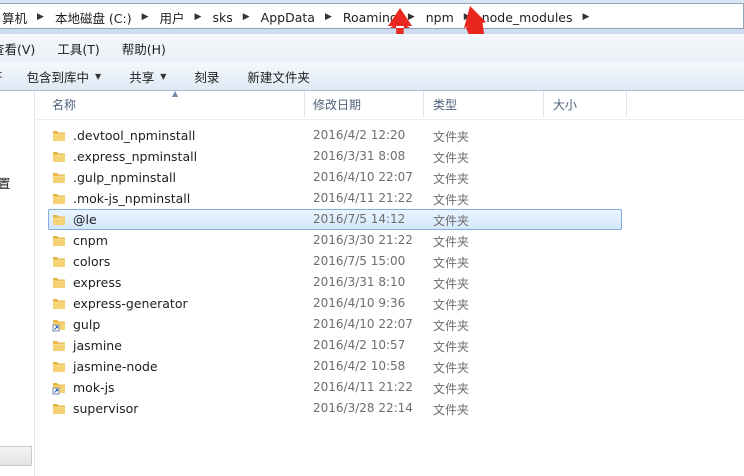 The height and width of the screenshot is (476, 744). I want to click on column-header-name: 名称, so click(64, 105).